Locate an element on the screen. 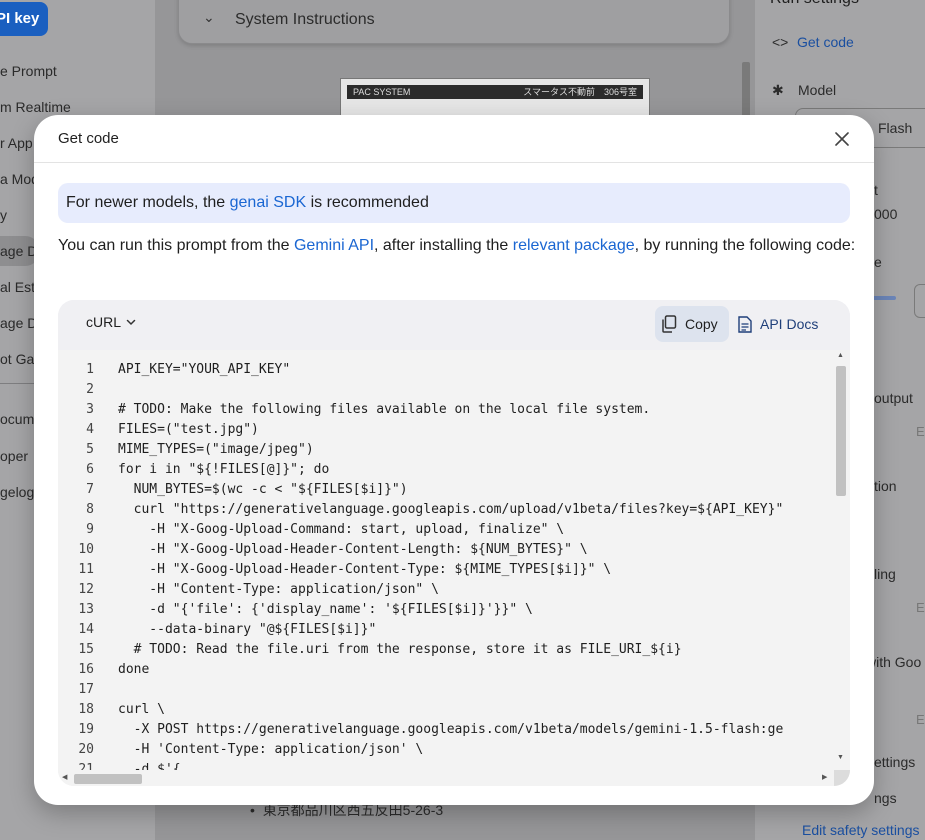  nav-item: m Realtime is located at coordinates (35, 107).